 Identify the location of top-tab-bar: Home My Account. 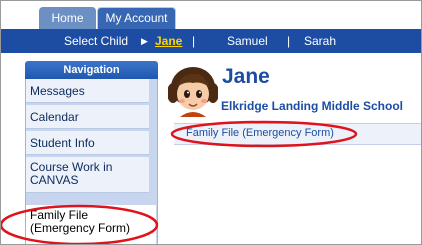
(211, 15).